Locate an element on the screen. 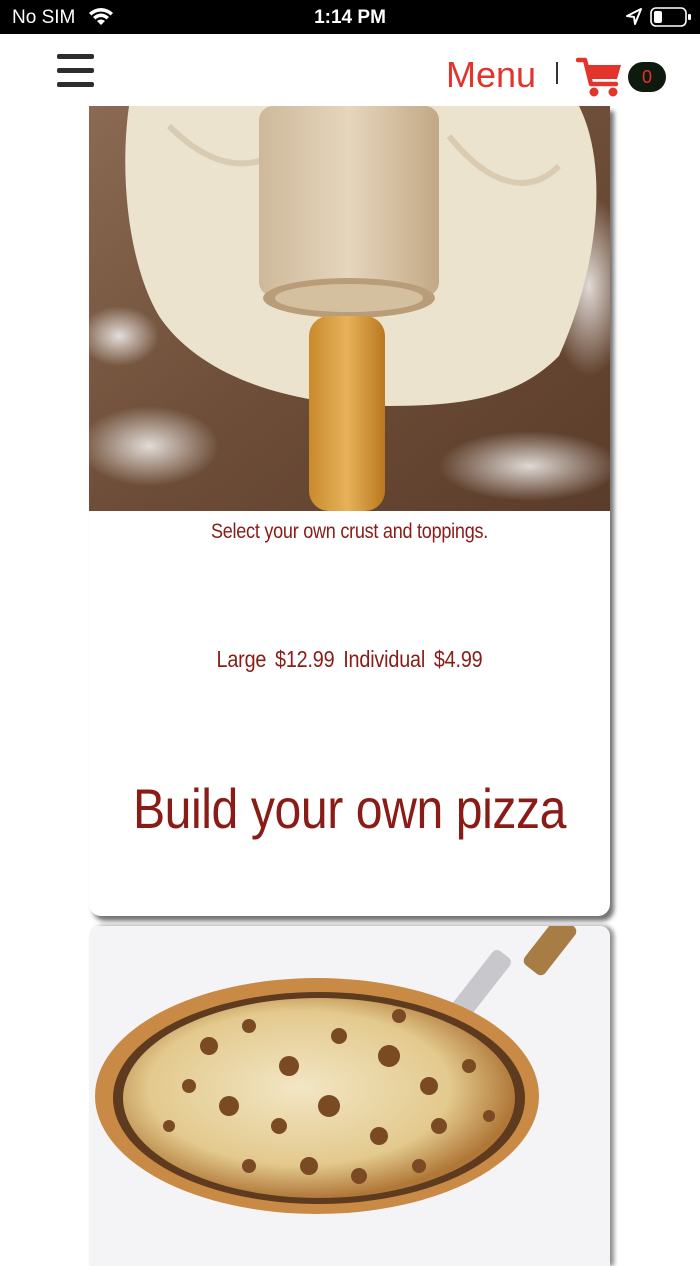 The width and height of the screenshot is (700, 1266). app-header: Menu 0 is located at coordinates (350, 70).